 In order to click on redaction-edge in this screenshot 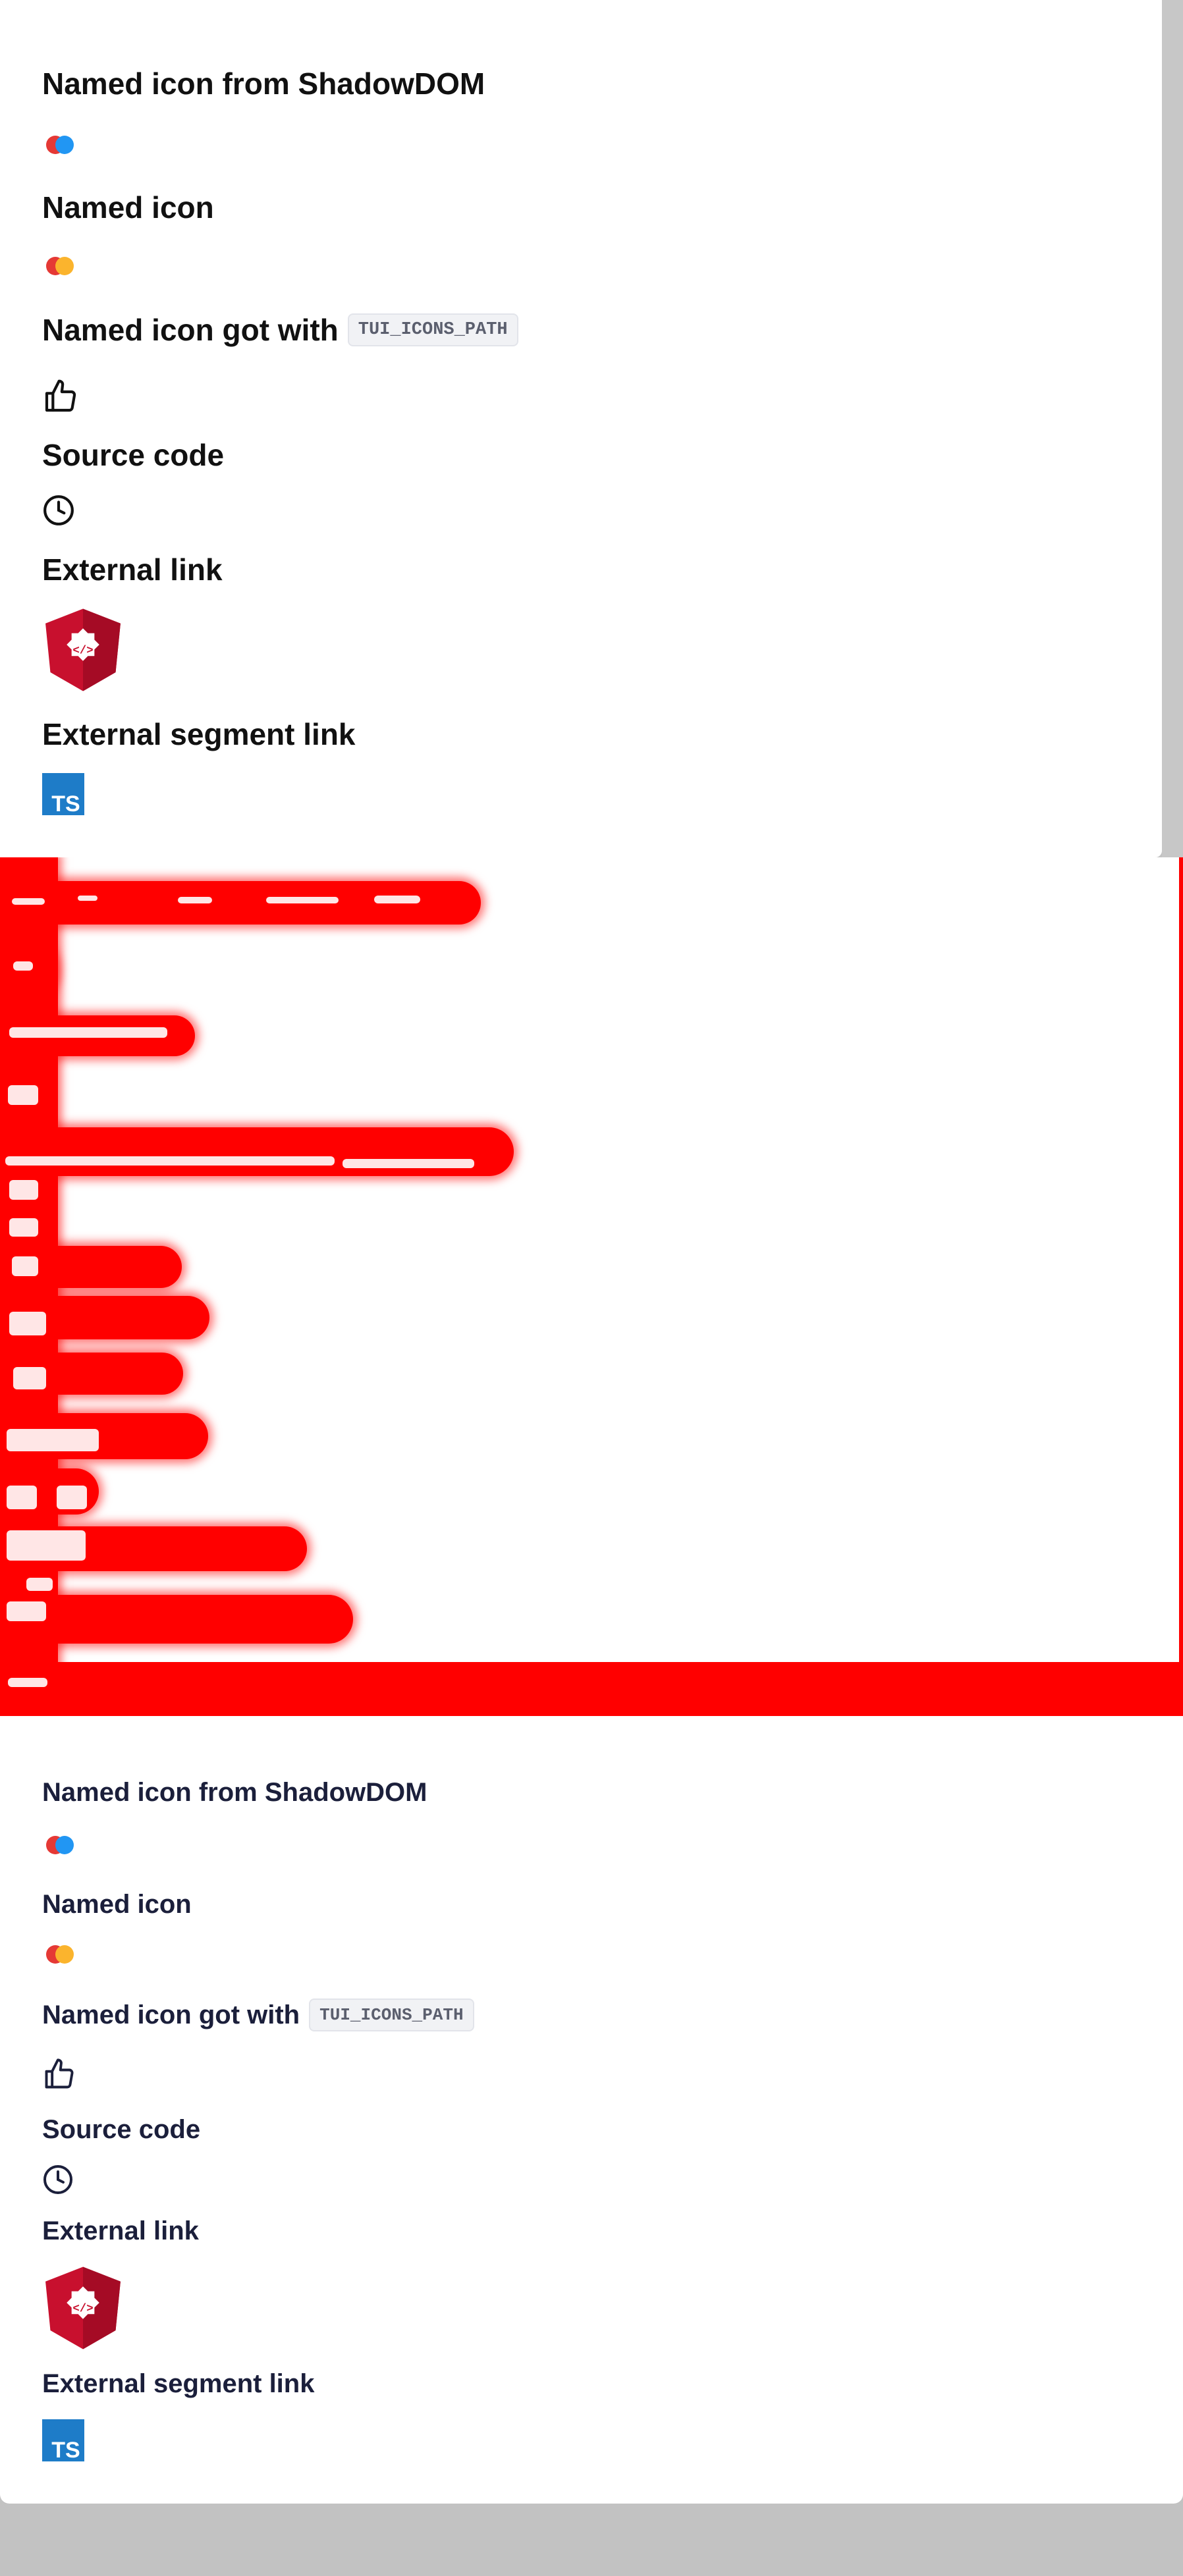, I will do `click(1181, 1286)`.